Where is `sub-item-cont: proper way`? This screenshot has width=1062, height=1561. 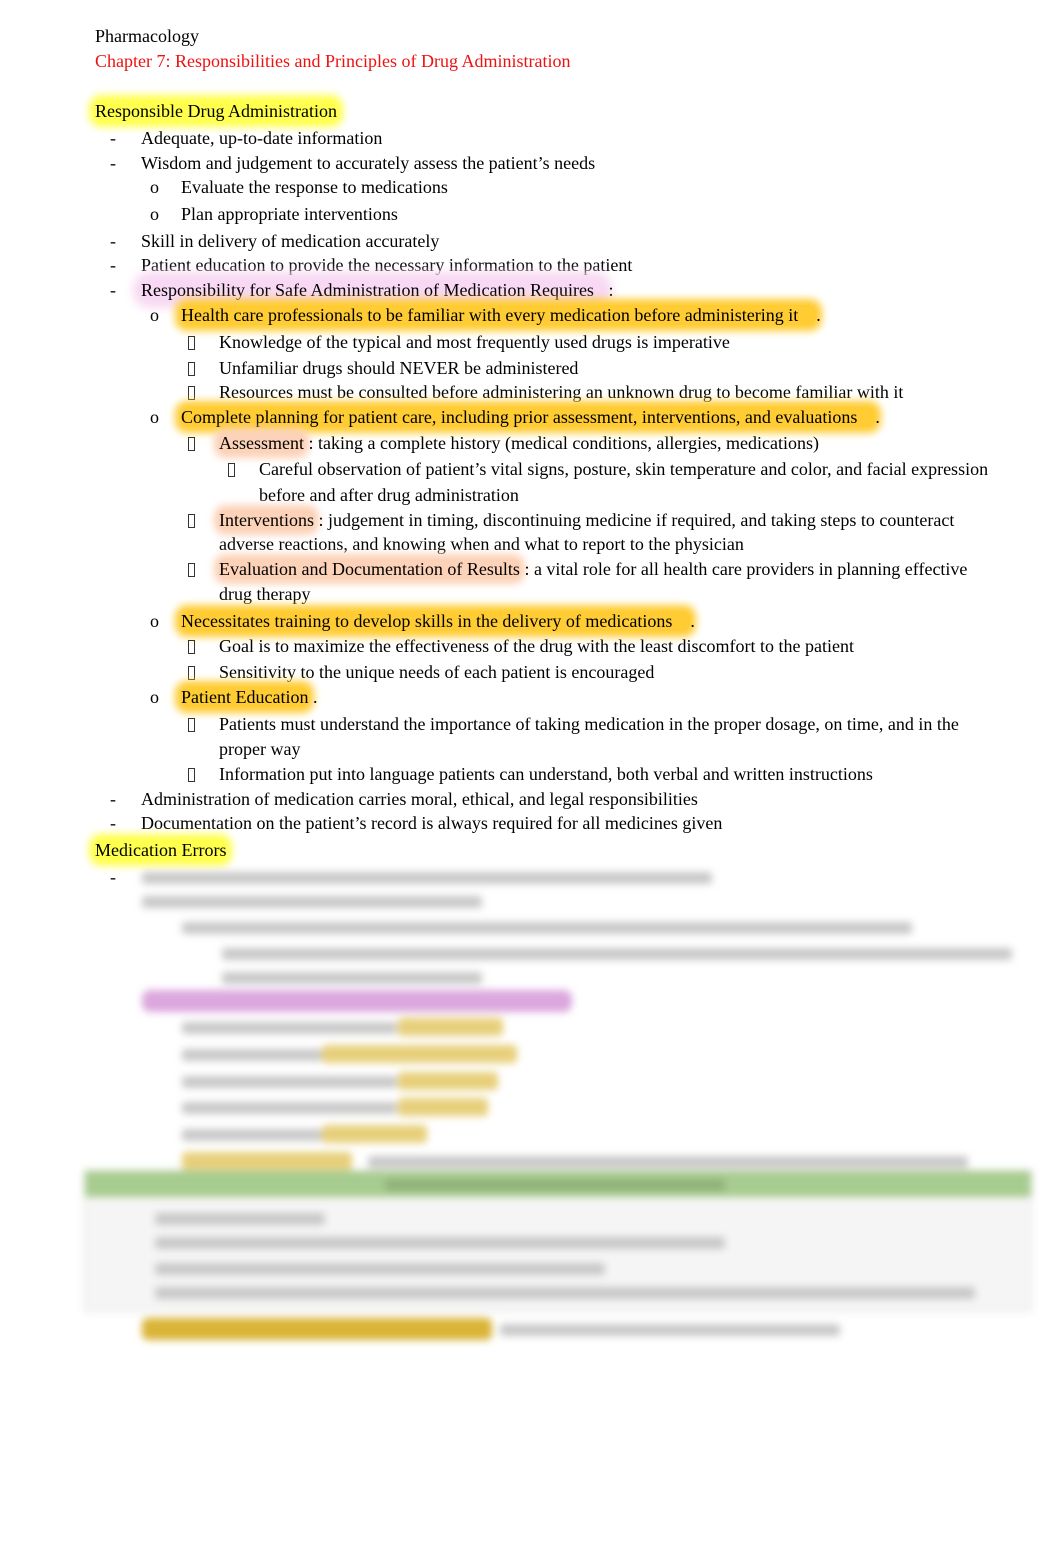 sub-item-cont: proper way is located at coordinates (260, 749).